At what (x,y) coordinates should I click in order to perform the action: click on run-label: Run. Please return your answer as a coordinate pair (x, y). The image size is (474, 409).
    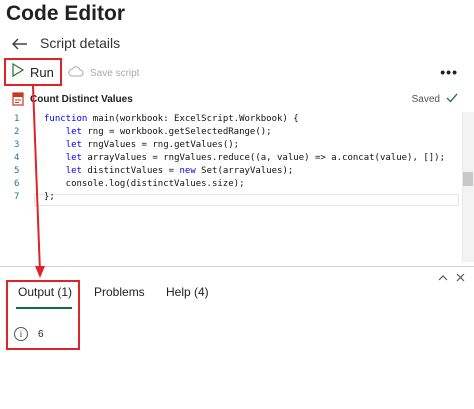
    Looking at the image, I should click on (42, 72).